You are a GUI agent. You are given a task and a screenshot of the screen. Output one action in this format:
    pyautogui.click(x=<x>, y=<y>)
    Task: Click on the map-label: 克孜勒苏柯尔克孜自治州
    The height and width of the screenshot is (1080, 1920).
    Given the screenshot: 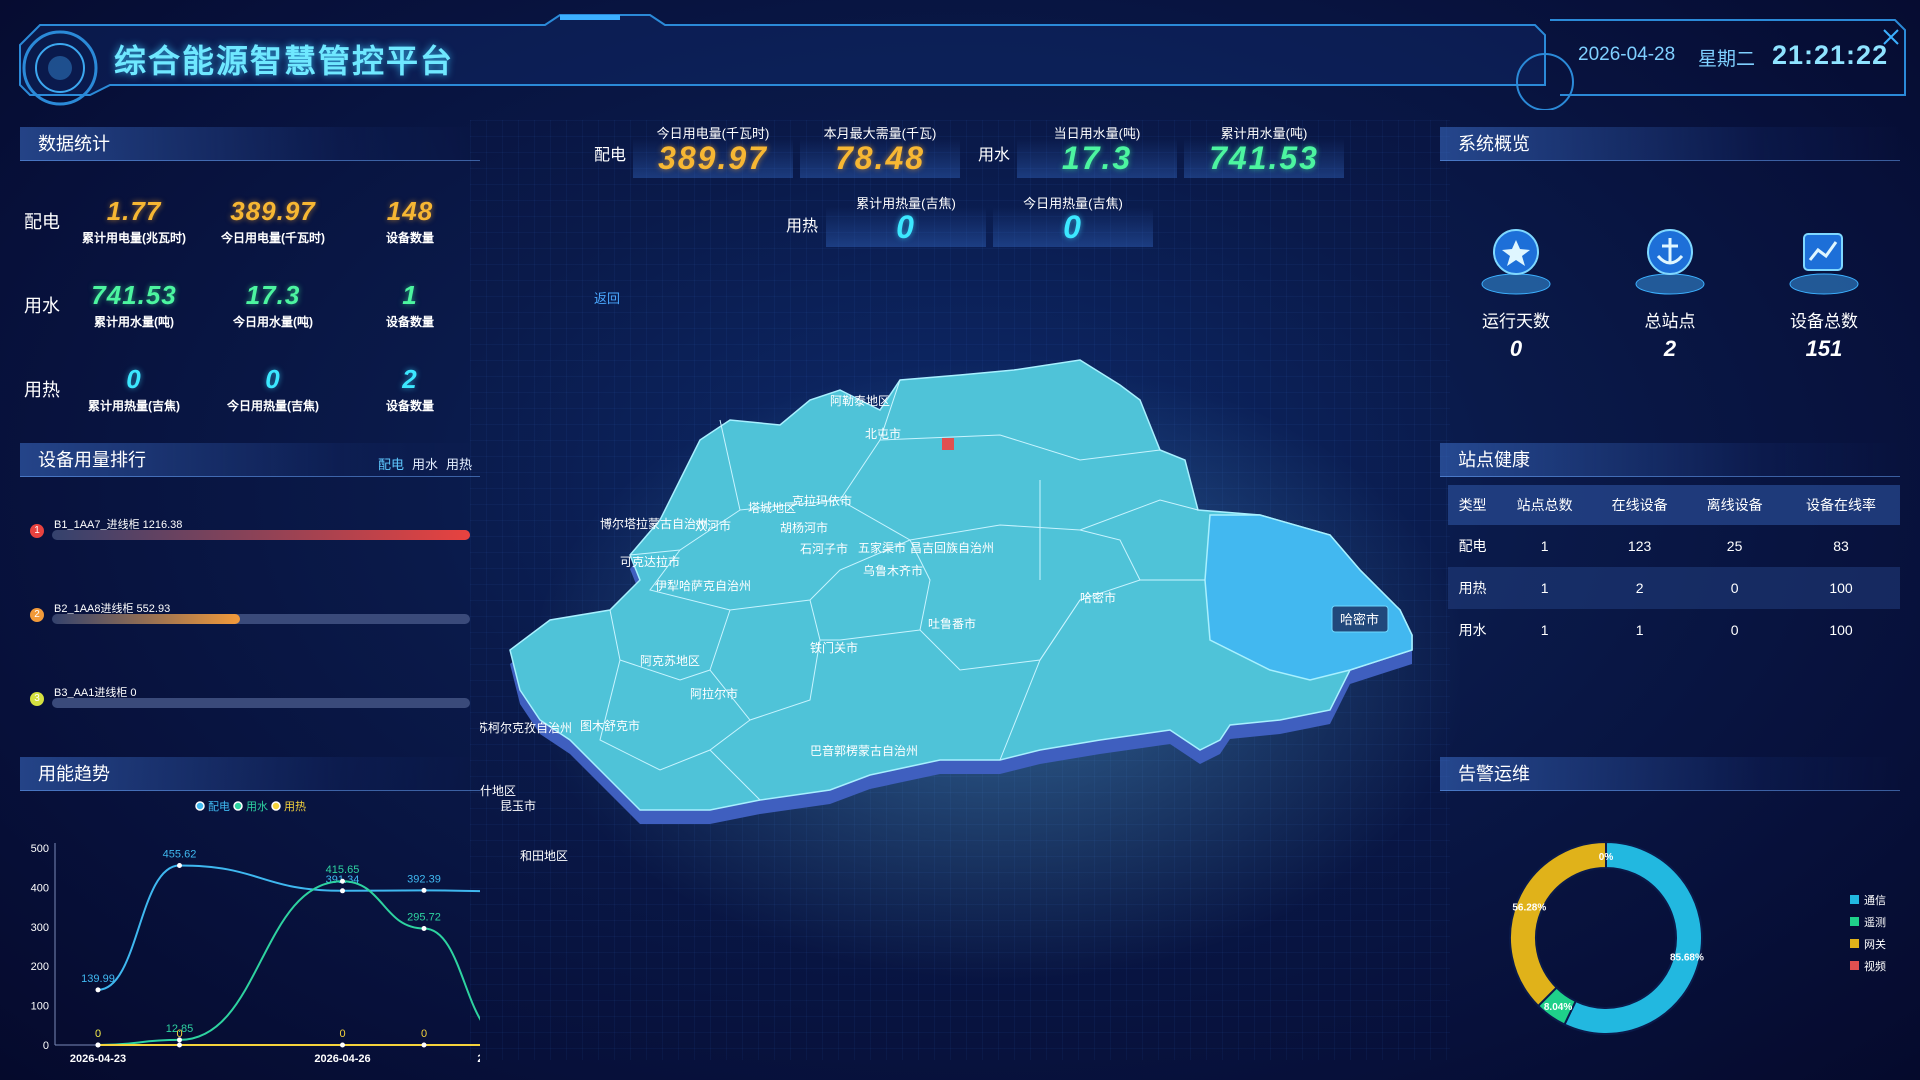 What is the action you would take?
    pyautogui.click(x=526, y=727)
    